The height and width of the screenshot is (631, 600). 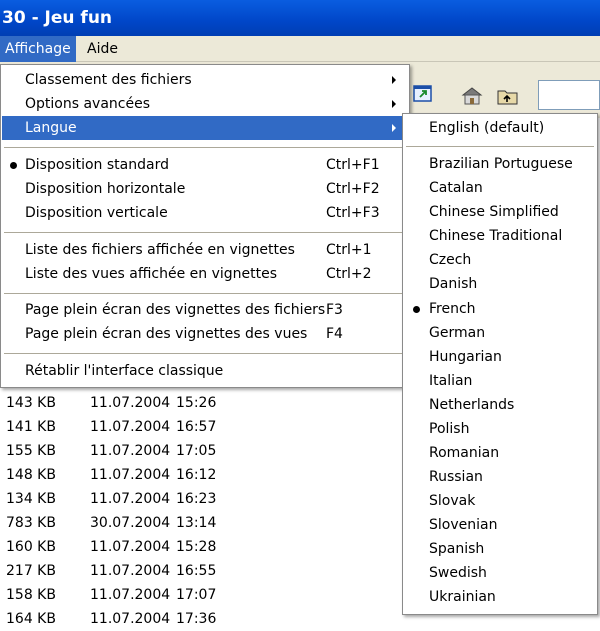 What do you see at coordinates (569, 95) in the screenshot?
I see `address-box` at bounding box center [569, 95].